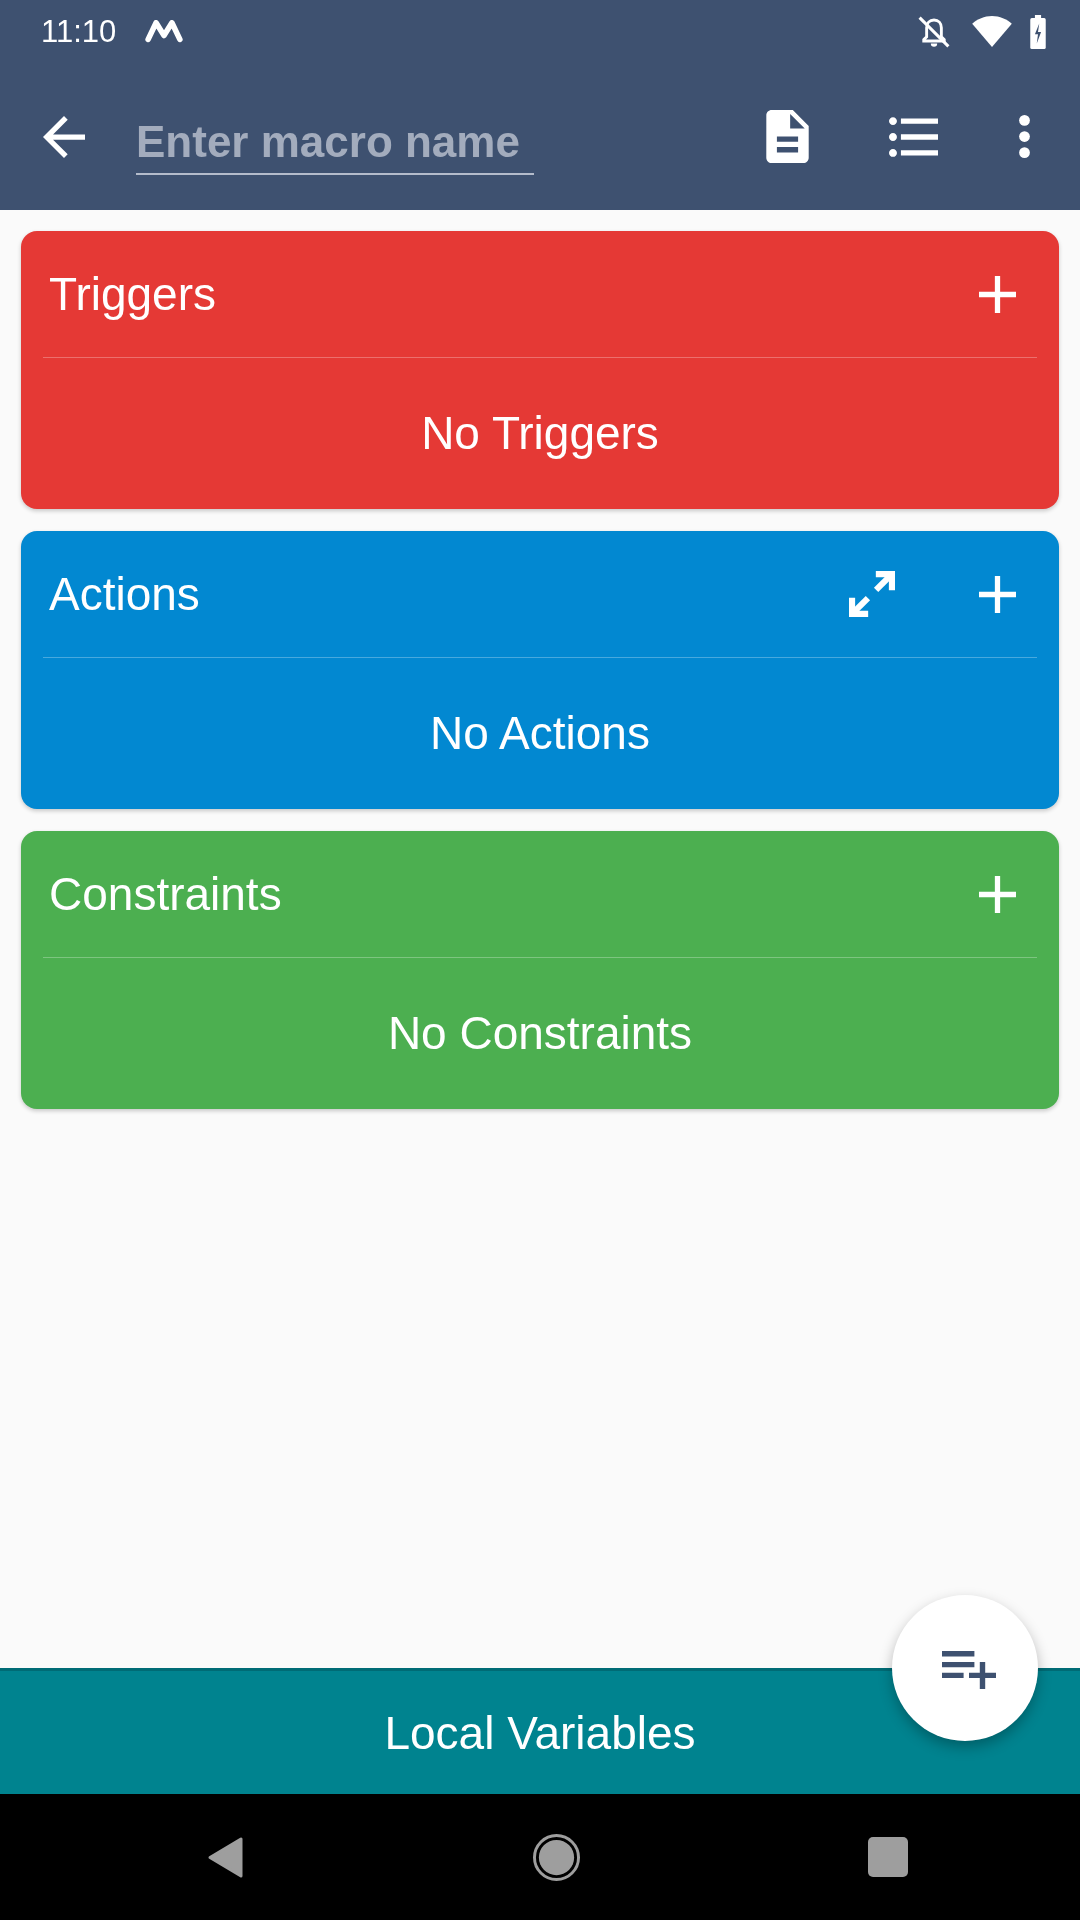 This screenshot has height=1920, width=1080. Describe the element at coordinates (540, 1033) in the screenshot. I see `empty-message: No Constraints` at that location.